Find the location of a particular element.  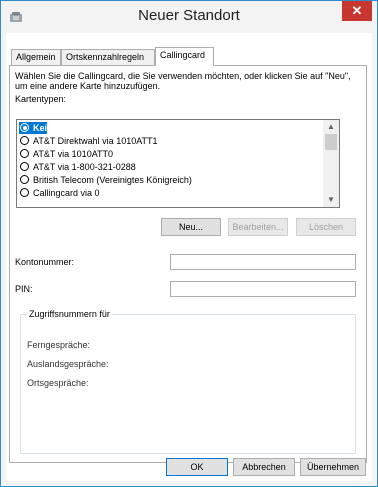

pin-label: PIN: is located at coordinates (24, 289).